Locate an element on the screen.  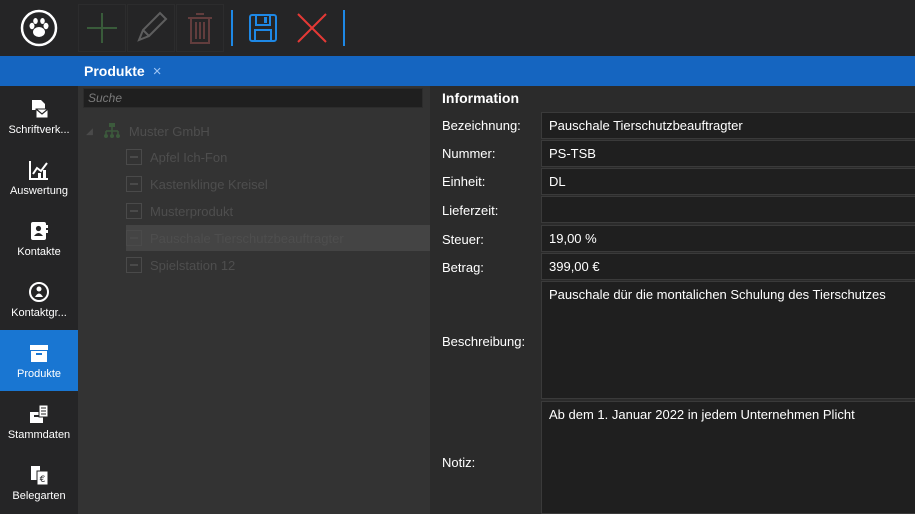
tab-produkte: Produkte × is located at coordinates (122, 71).